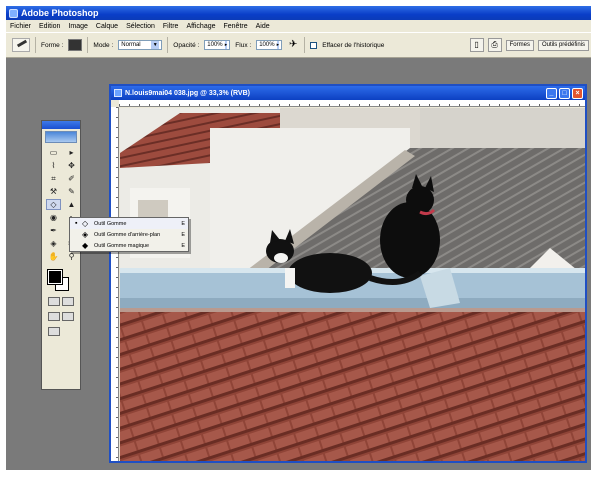 This screenshot has height=484, width=597. What do you see at coordinates (243, 45) in the screenshot?
I see `flow-label: Flux :` at bounding box center [243, 45].